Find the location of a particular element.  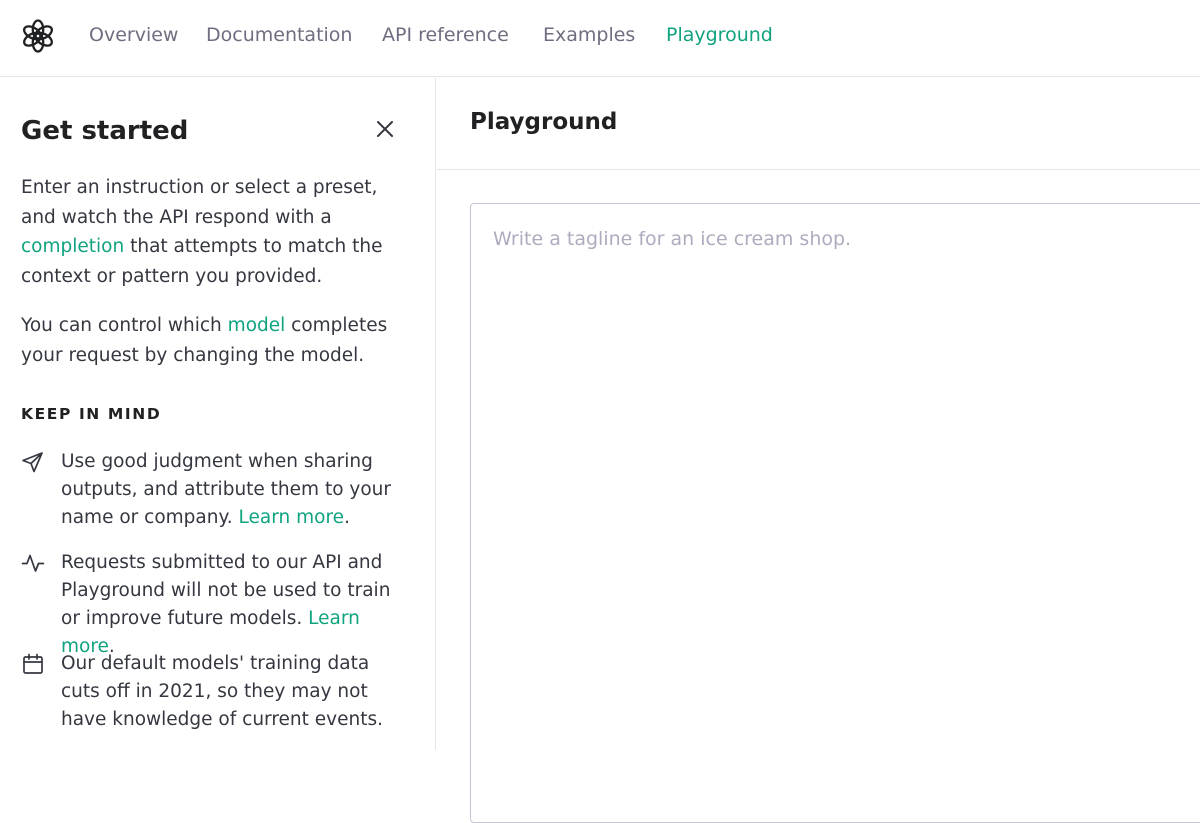

completion-link: completion is located at coordinates (72, 246).